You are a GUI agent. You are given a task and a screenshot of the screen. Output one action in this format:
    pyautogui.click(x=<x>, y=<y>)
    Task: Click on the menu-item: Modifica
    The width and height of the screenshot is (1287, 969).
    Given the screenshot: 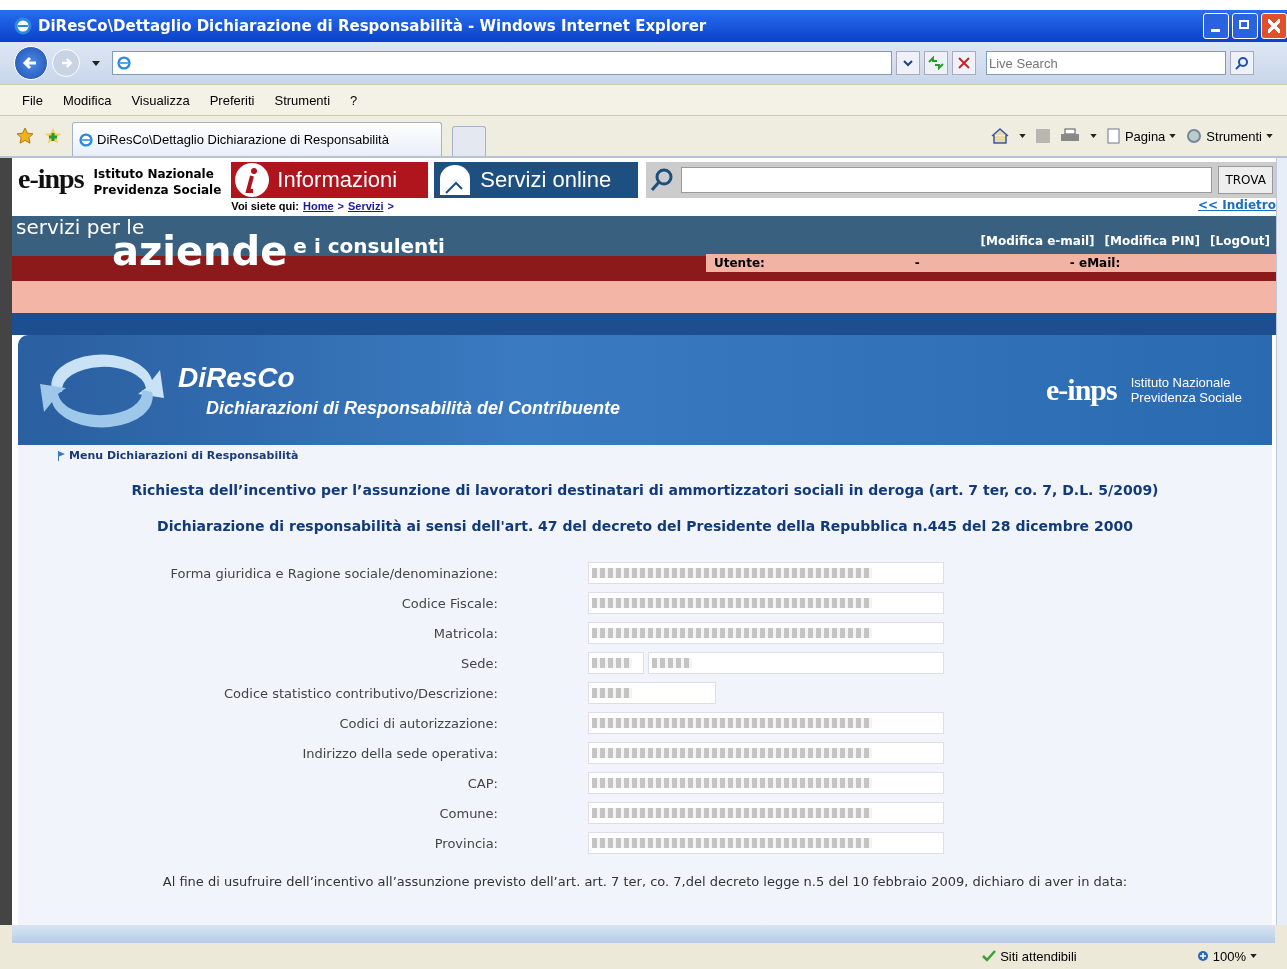 What is the action you would take?
    pyautogui.click(x=87, y=100)
    